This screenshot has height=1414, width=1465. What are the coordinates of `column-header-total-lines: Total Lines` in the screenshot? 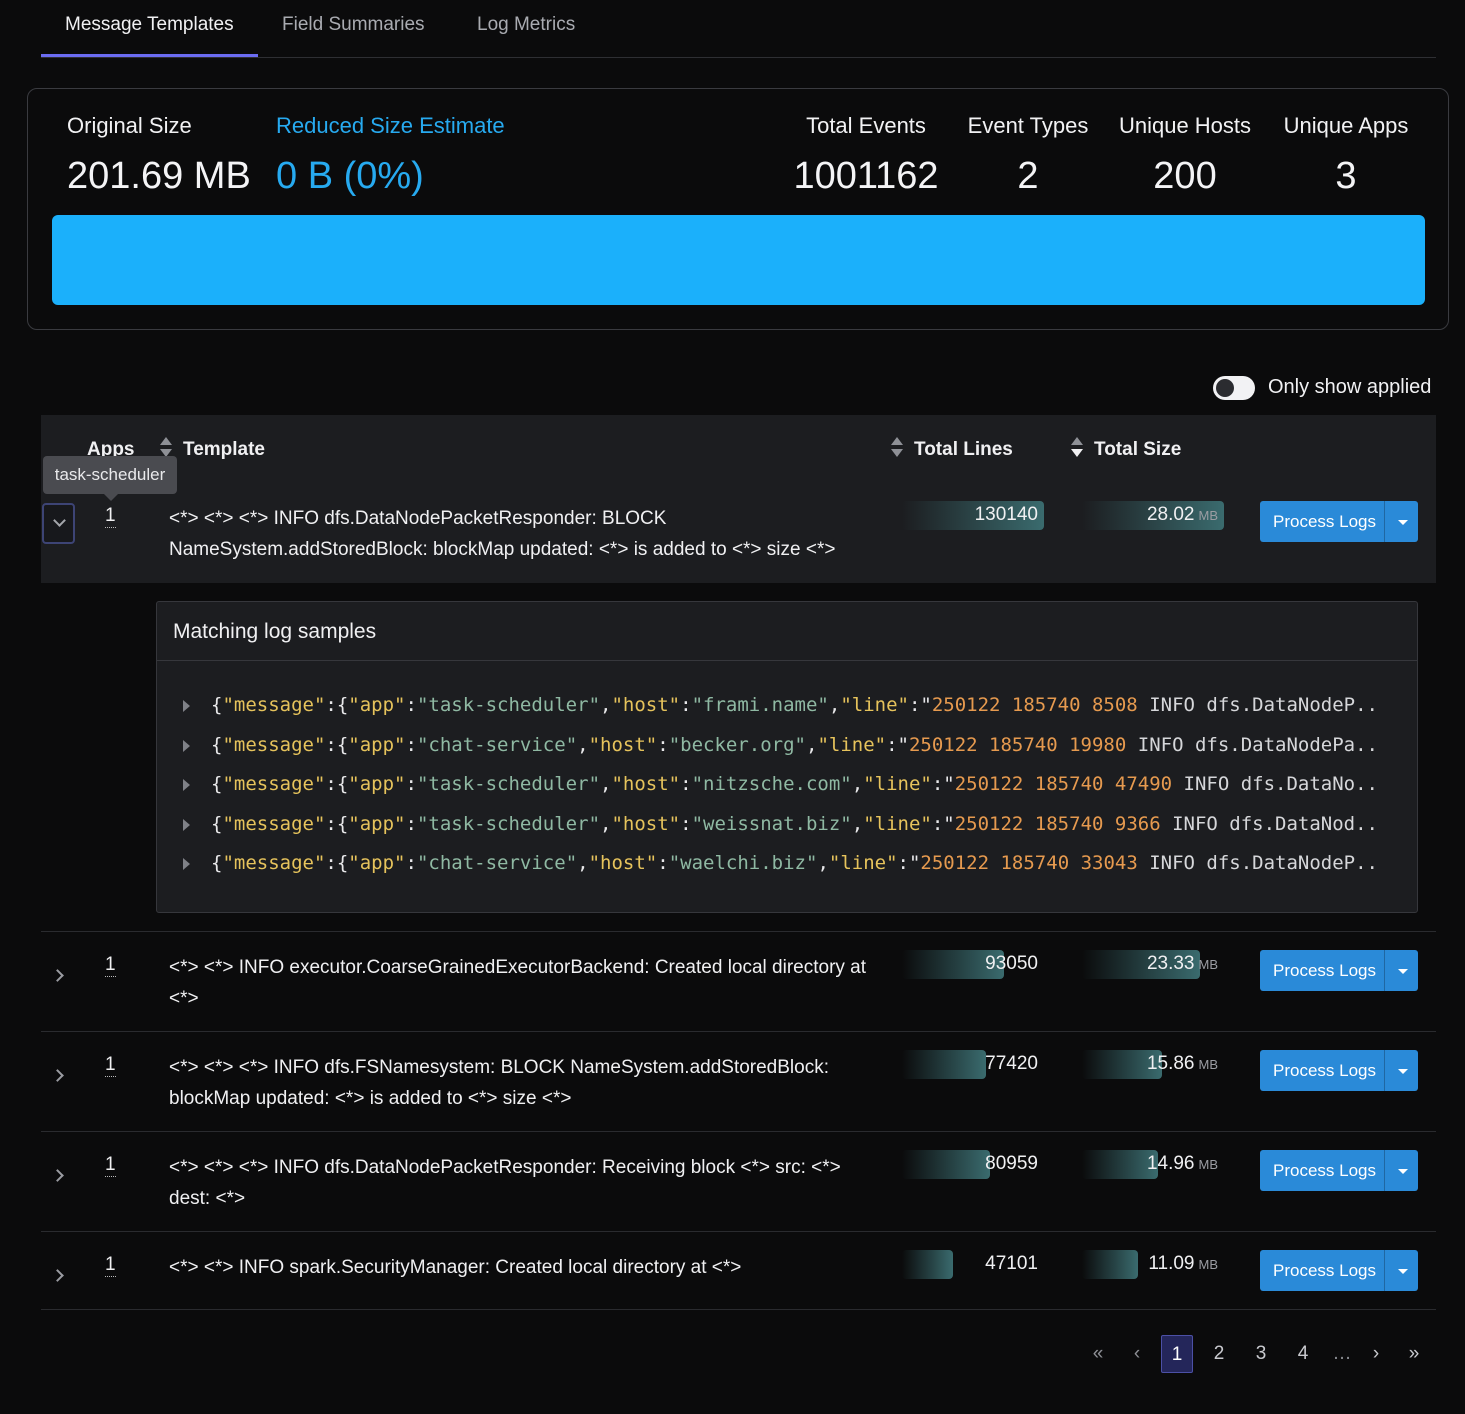 It's located at (963, 450).